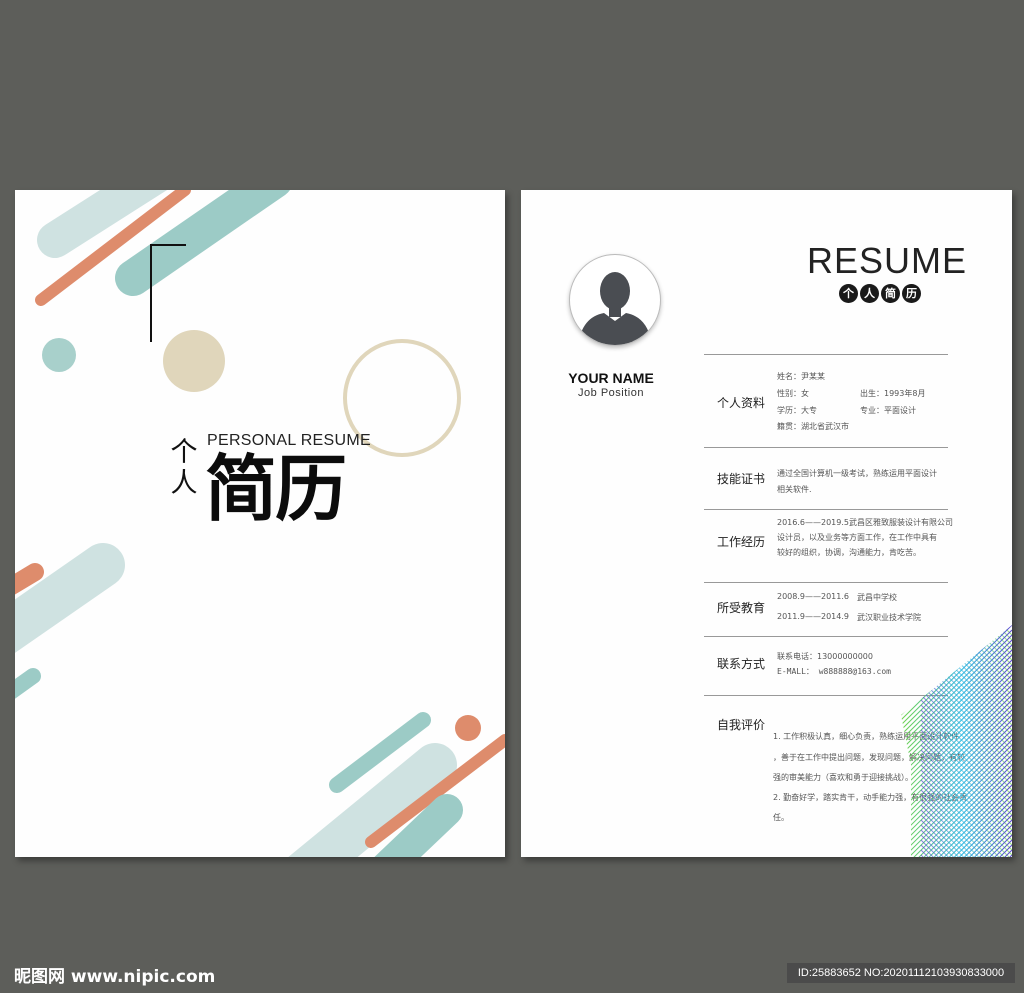 This screenshot has height=993, width=1024. Describe the element at coordinates (794, 489) in the screenshot. I see `skills-line: 相关软件.` at that location.